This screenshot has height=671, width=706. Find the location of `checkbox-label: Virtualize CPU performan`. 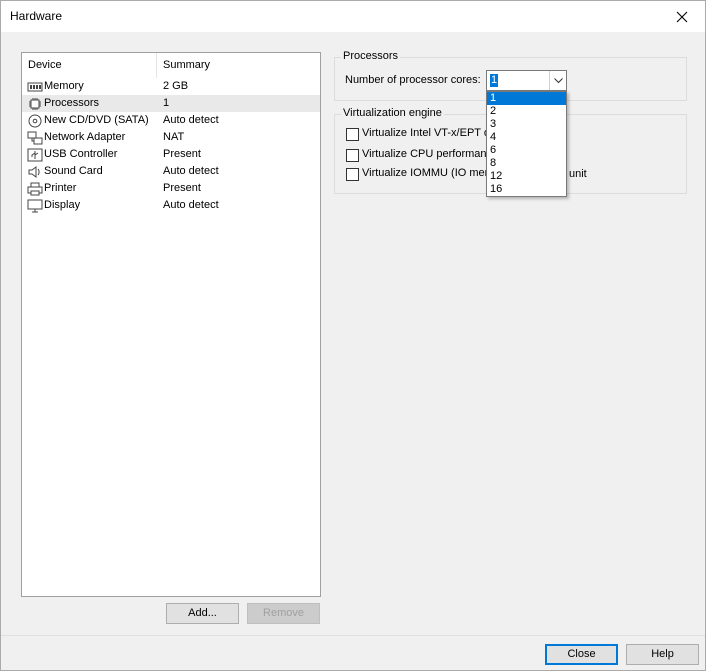

checkbox-label: Virtualize CPU performan is located at coordinates (424, 154).